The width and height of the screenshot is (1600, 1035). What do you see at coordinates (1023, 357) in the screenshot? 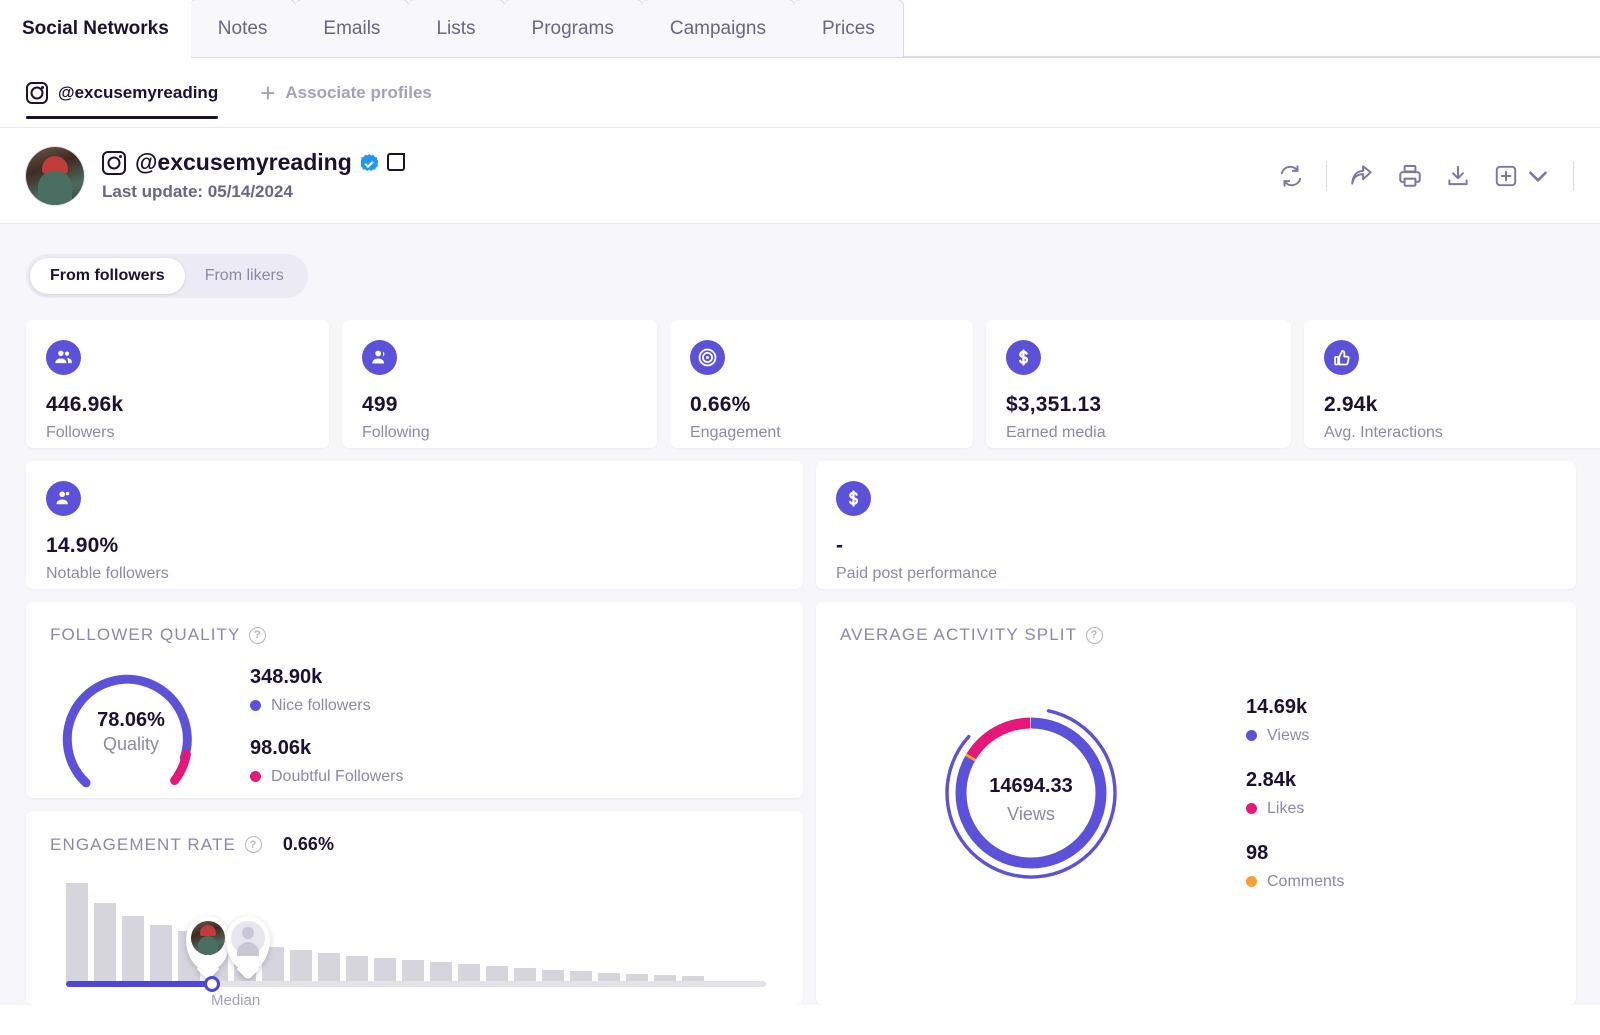
I see `earned-media-icon` at bounding box center [1023, 357].